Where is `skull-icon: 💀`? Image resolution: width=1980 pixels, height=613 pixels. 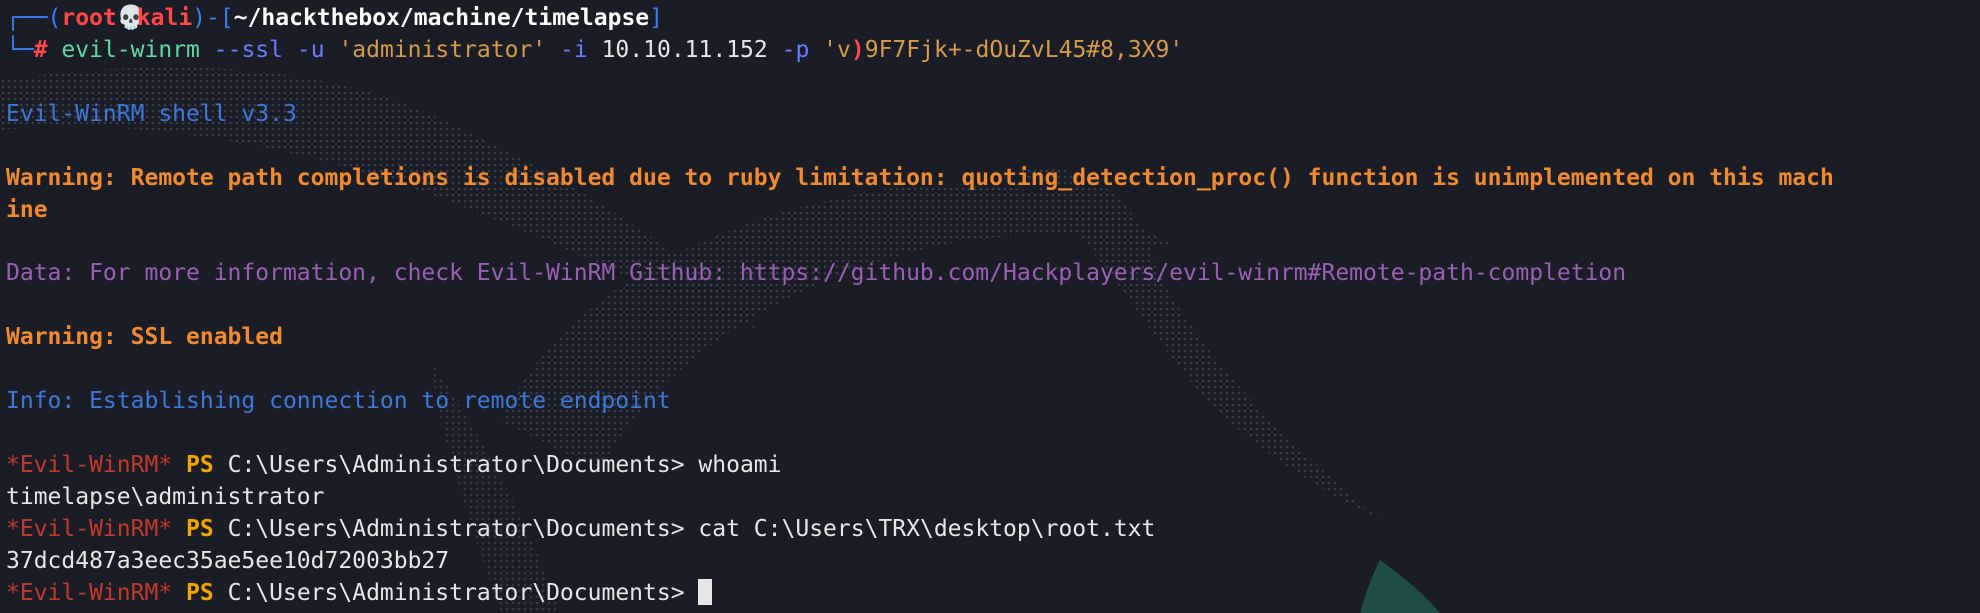 skull-icon: 💀 is located at coordinates (131, 18).